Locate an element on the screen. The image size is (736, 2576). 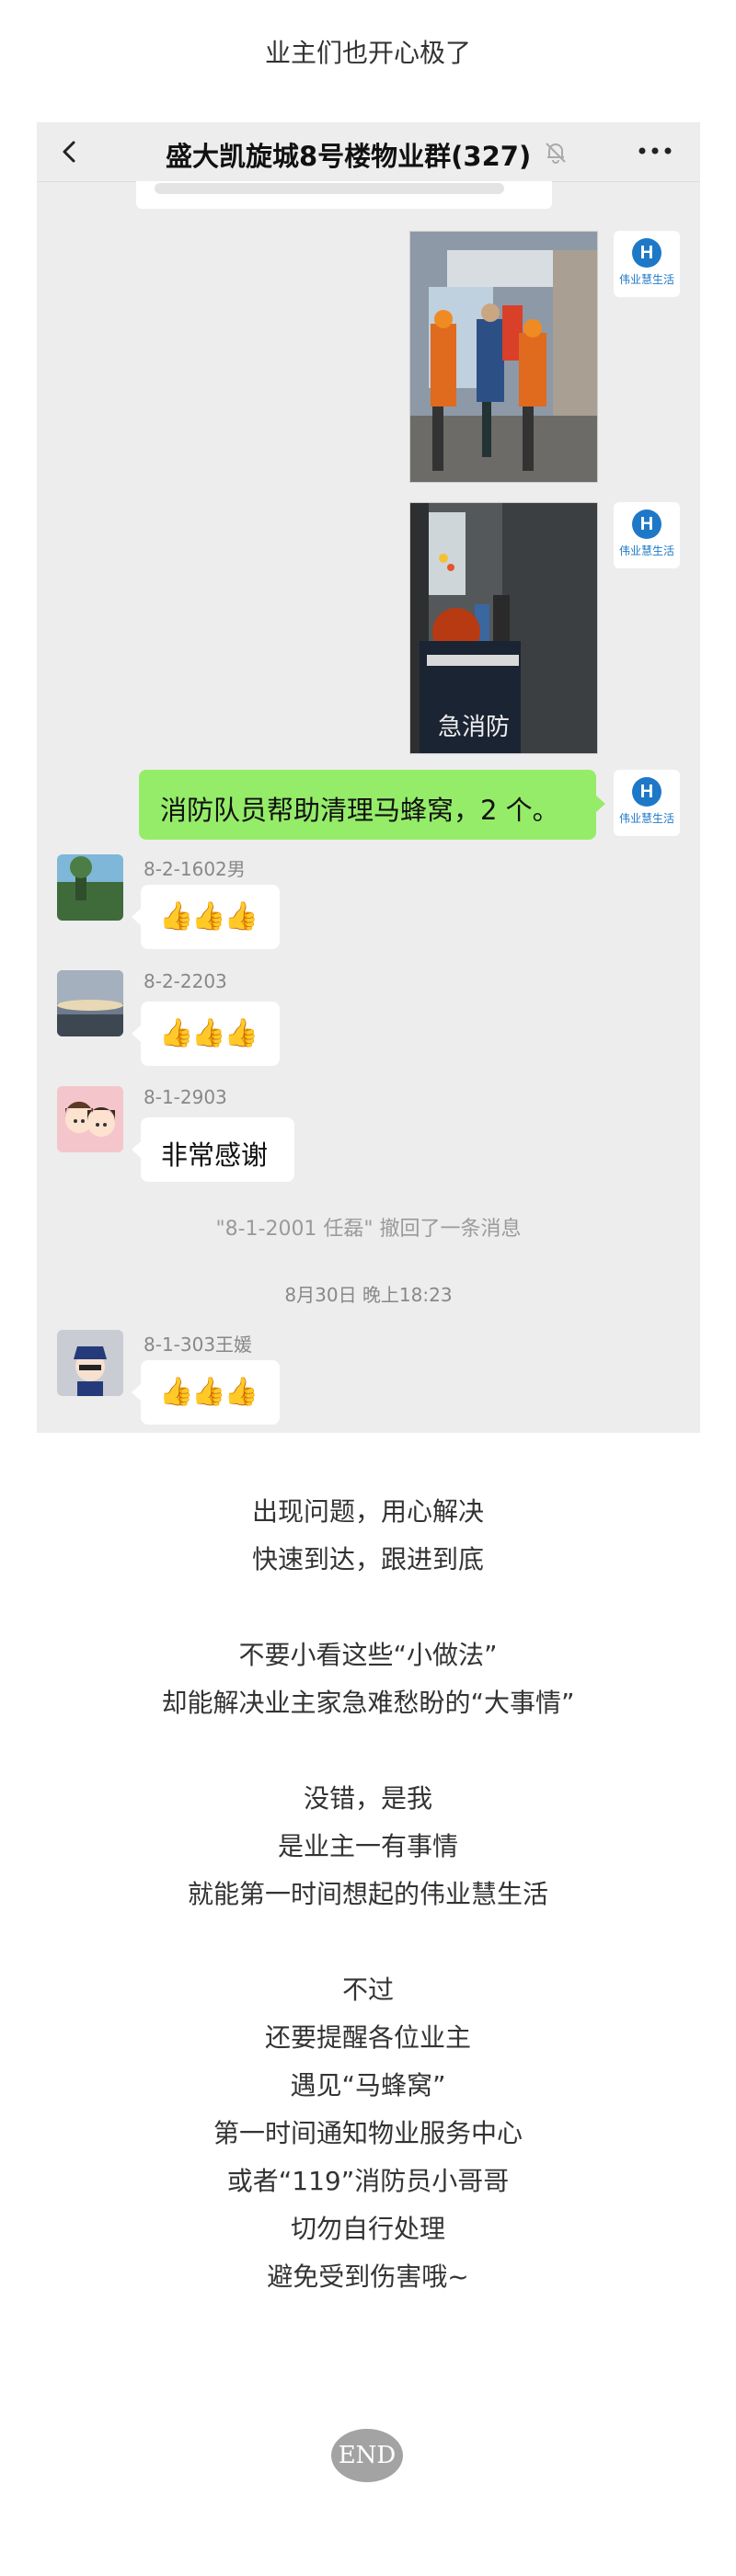
user-avatar-sky is located at coordinates (90, 1003).